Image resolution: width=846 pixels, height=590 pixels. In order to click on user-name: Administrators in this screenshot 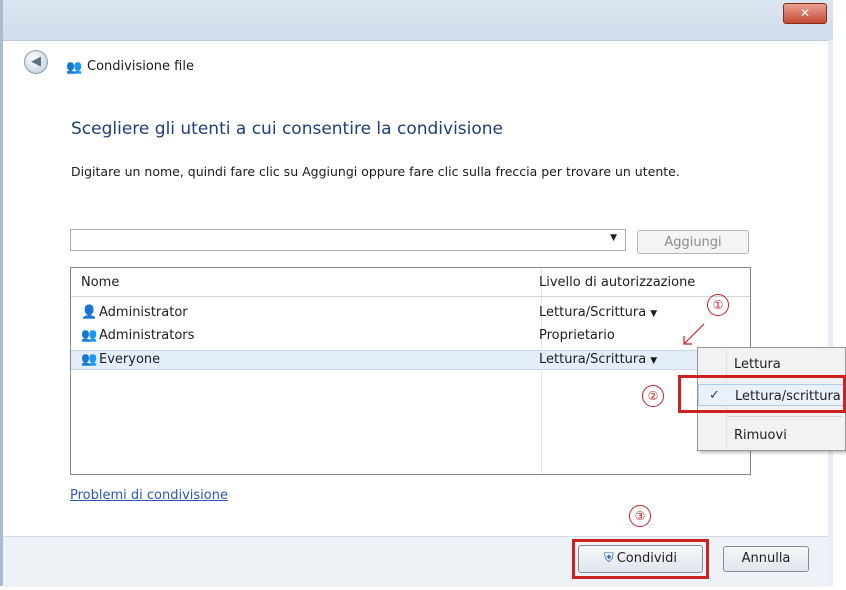, I will do `click(147, 335)`.